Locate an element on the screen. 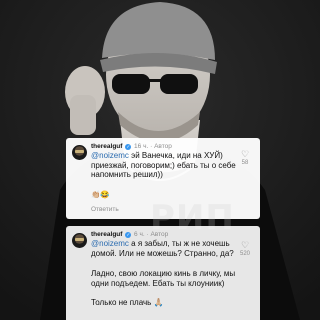 Image resolution: width=320 pixels, height=320 pixels. reply-button: Ответить is located at coordinates (105, 210).